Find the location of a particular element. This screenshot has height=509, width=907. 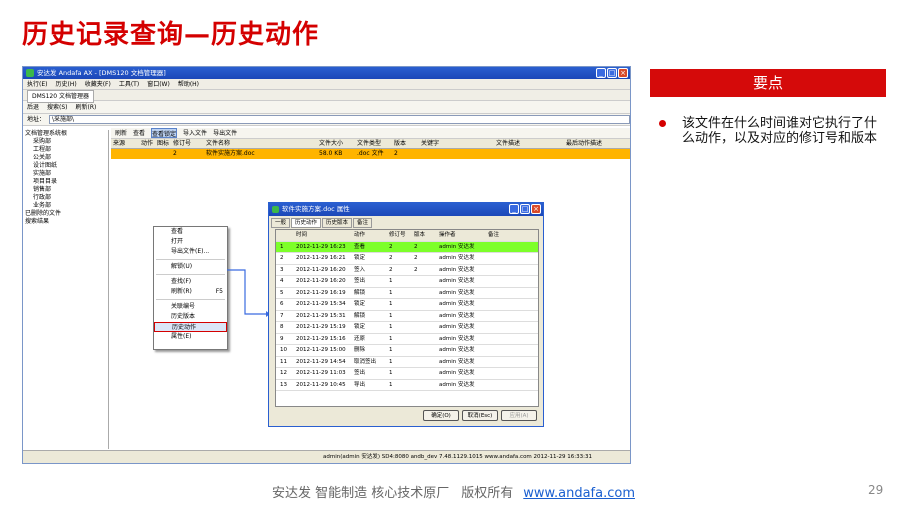

cell-n: 1 is located at coordinates (282, 246).